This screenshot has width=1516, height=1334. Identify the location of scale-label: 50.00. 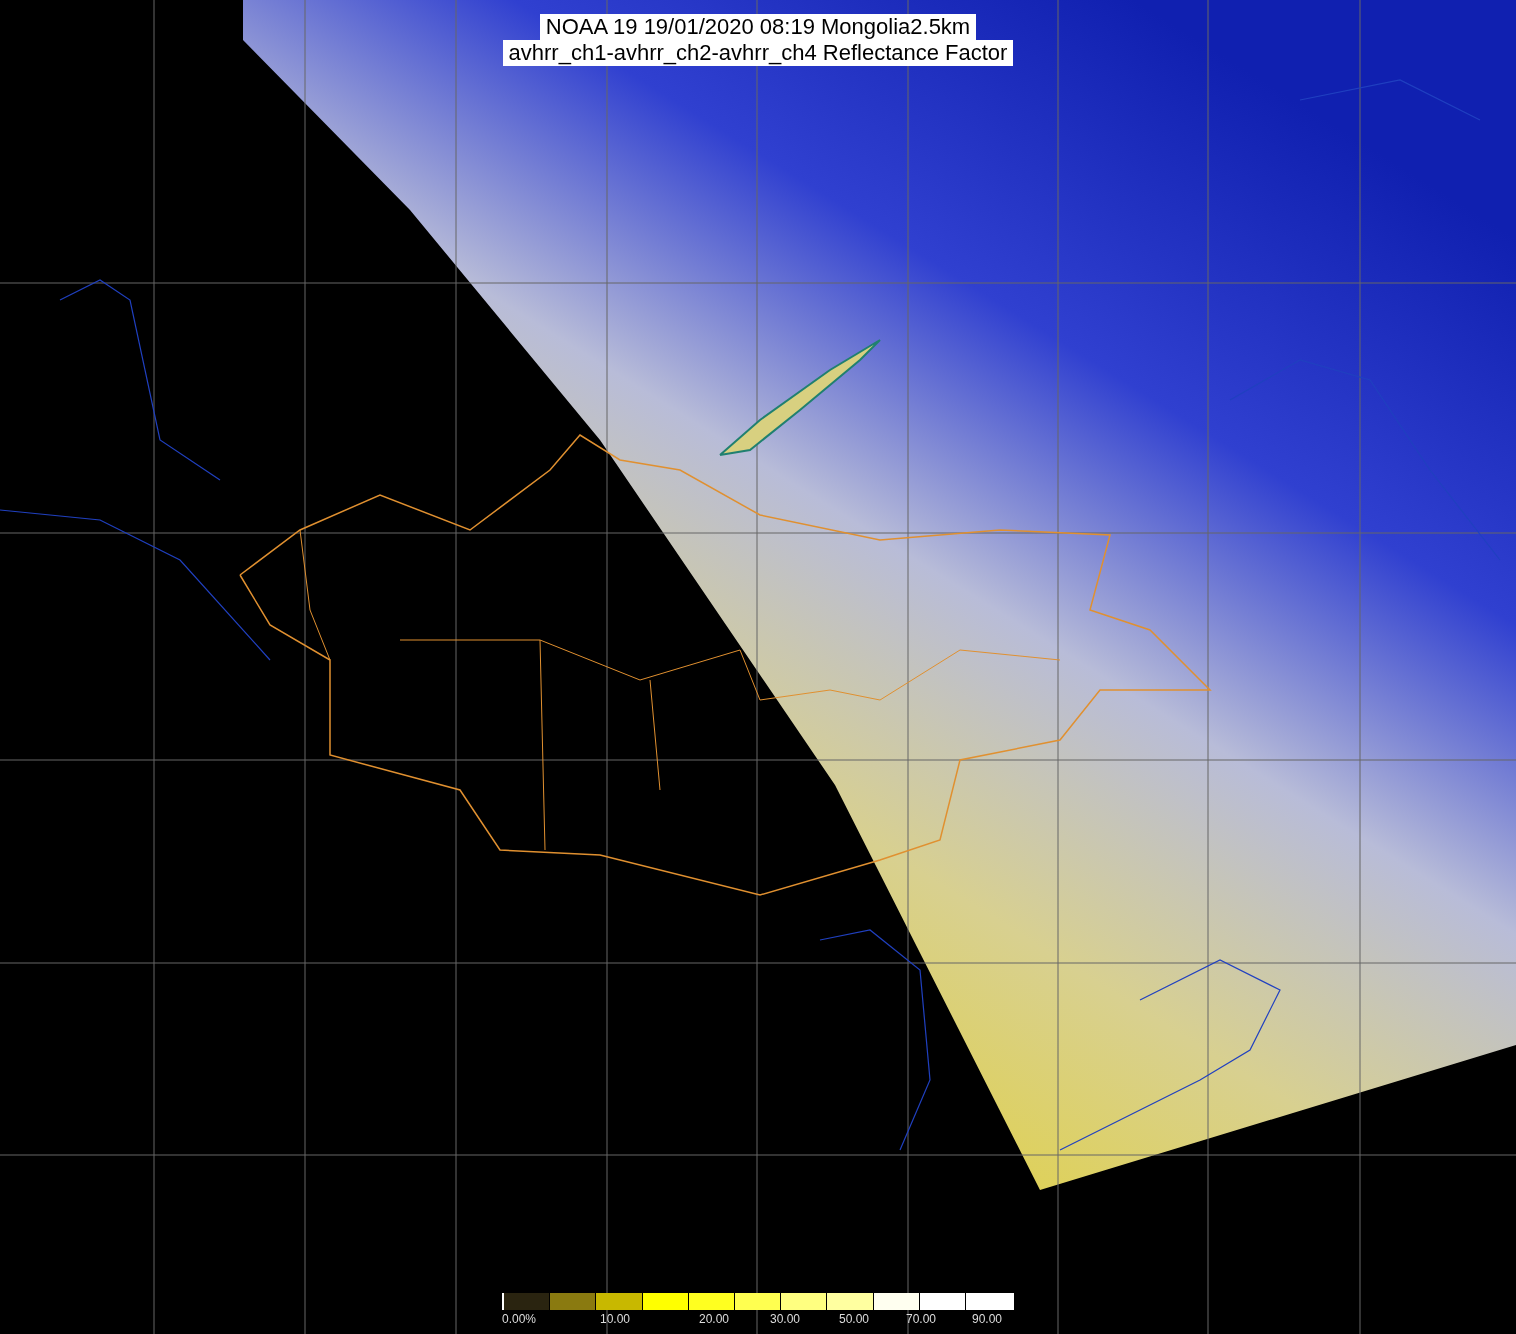
(854, 1319).